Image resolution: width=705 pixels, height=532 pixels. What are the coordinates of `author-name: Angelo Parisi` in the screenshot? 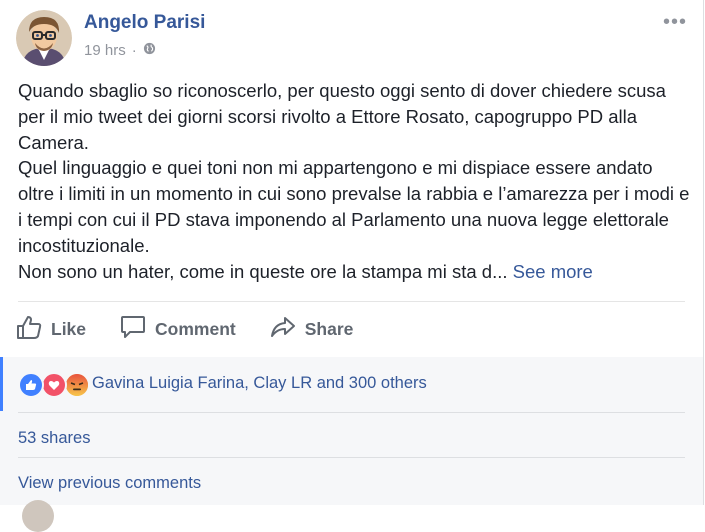 It's located at (144, 23).